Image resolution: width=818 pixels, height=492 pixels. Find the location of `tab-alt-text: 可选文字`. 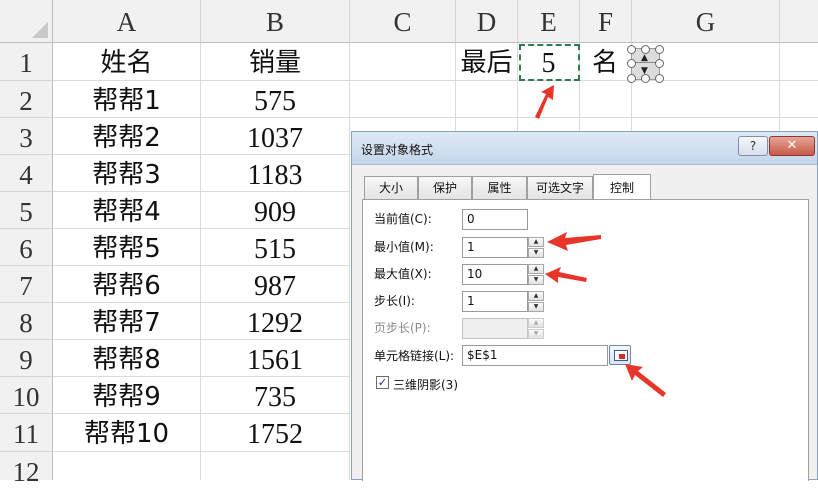

tab-alt-text: 可选文字 is located at coordinates (560, 187).